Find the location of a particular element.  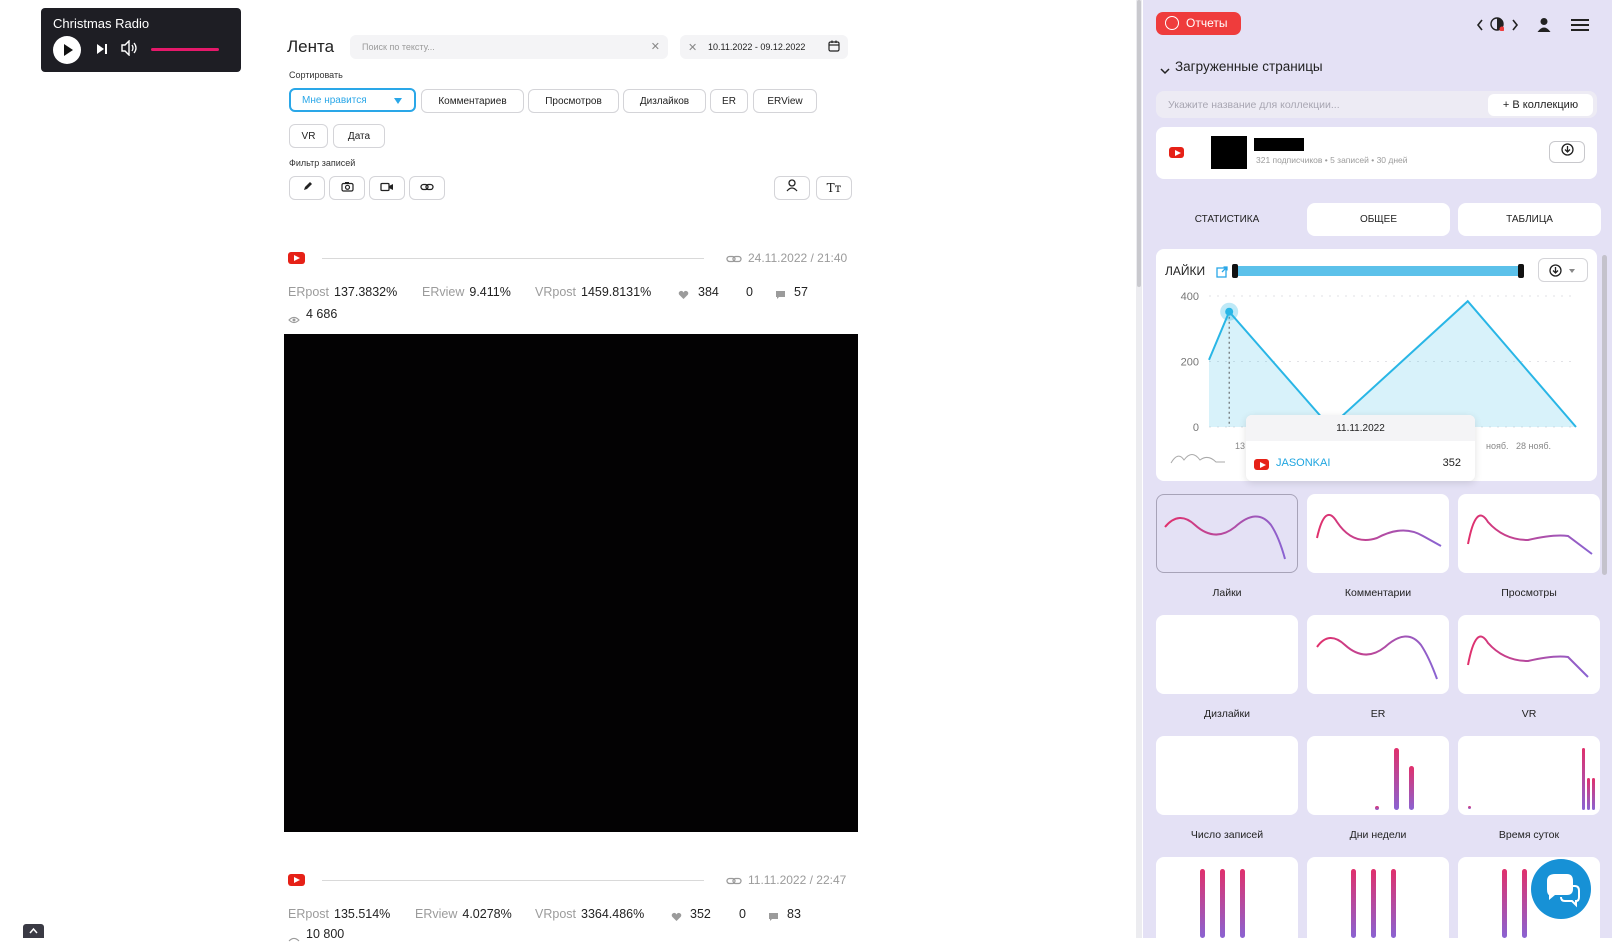

volume-icon is located at coordinates (130, 50).